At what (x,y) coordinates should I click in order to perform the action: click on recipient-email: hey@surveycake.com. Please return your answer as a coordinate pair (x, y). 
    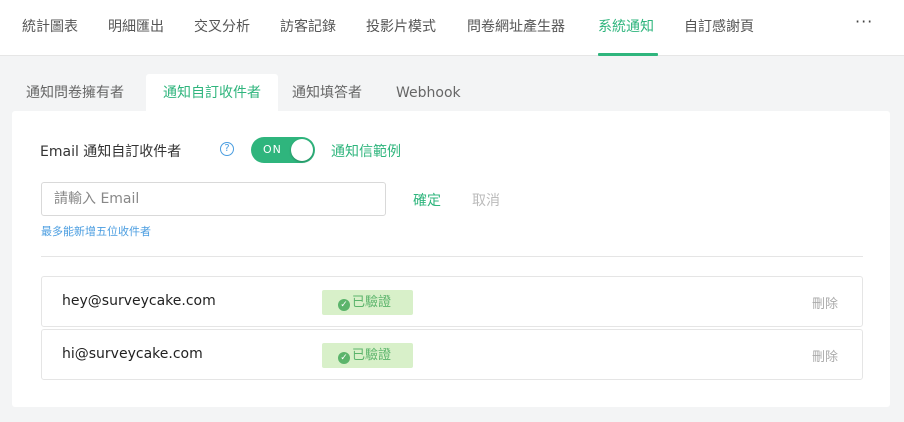
    Looking at the image, I should click on (139, 301).